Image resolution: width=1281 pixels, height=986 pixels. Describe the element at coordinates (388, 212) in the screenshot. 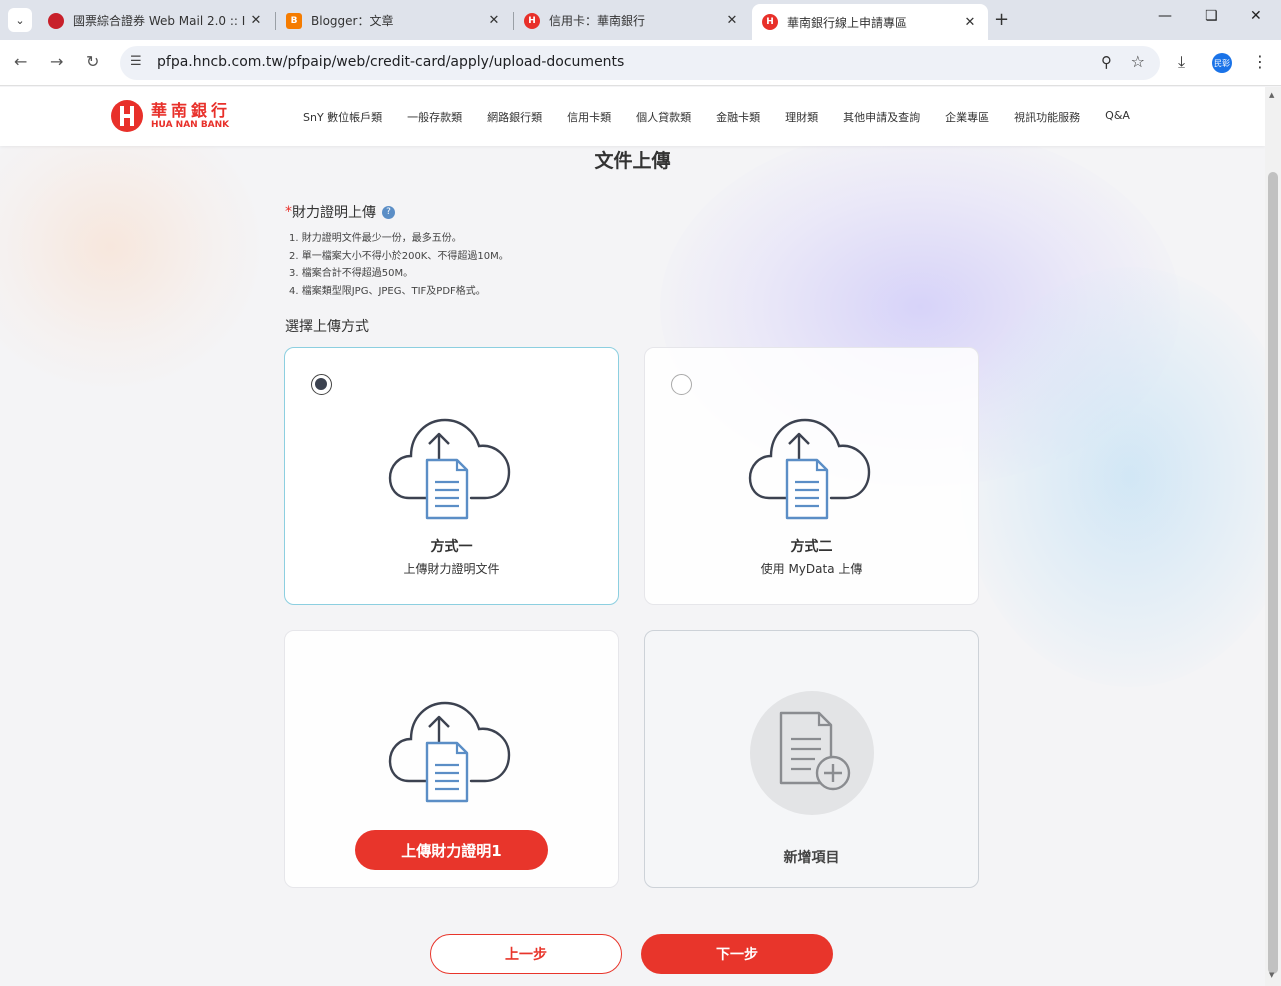

I see `help-icon: ?` at that location.